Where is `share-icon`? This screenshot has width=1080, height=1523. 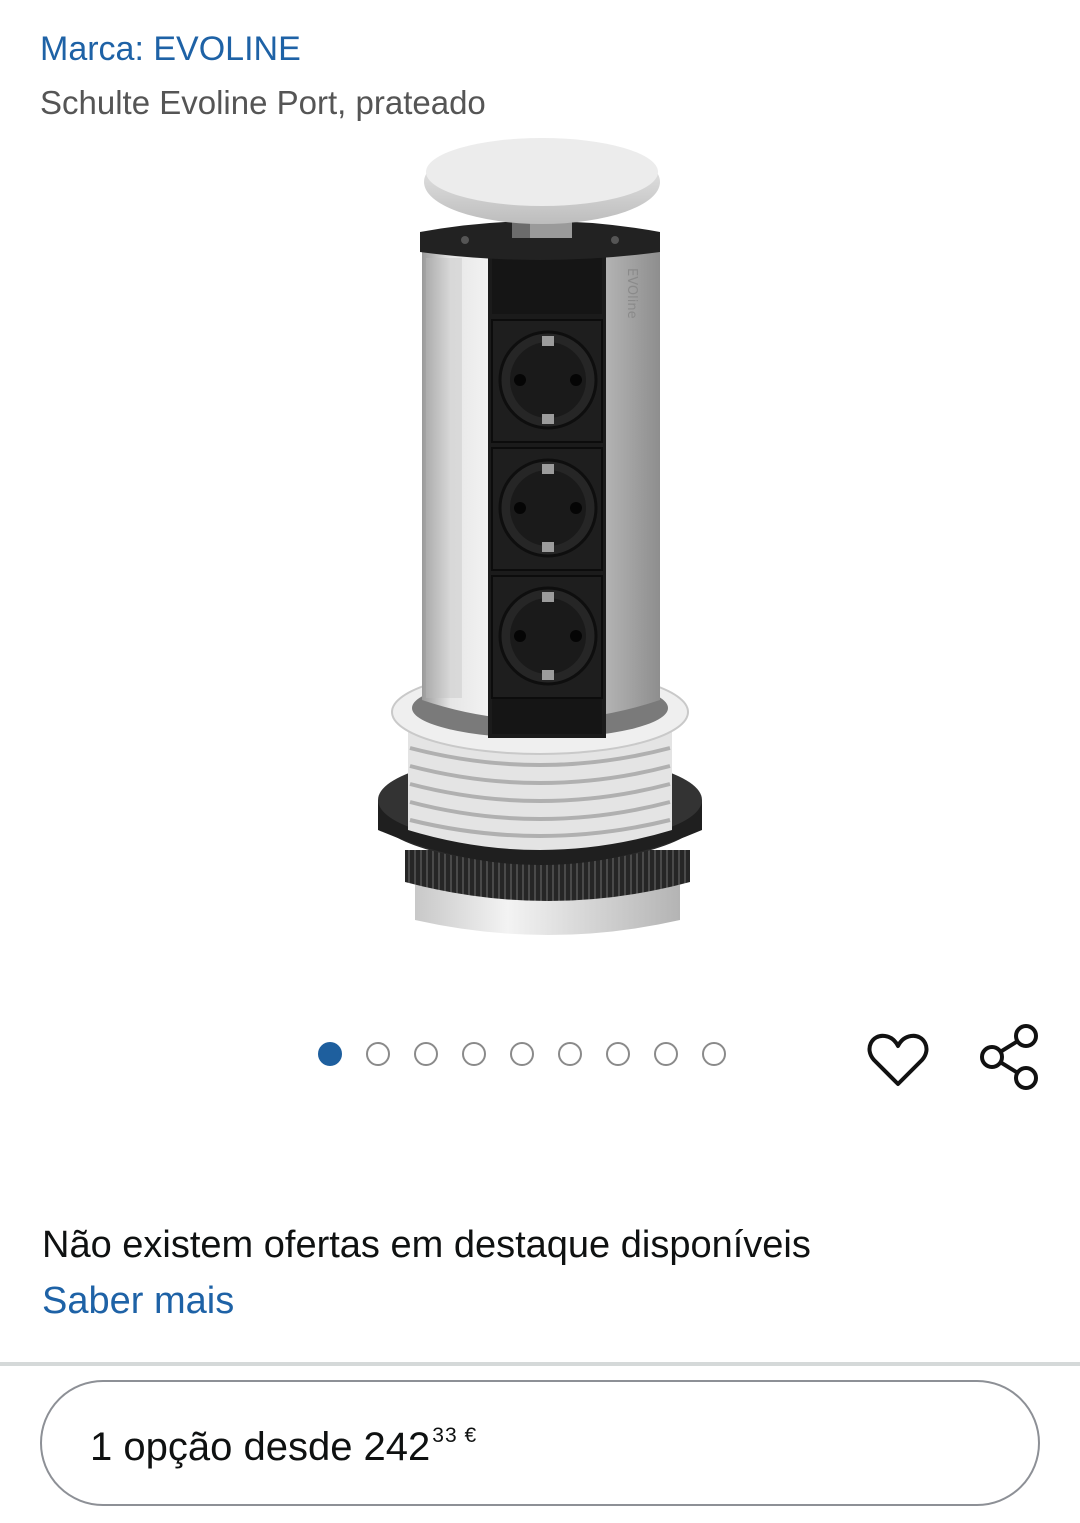
share-icon is located at coordinates (1009, 1057).